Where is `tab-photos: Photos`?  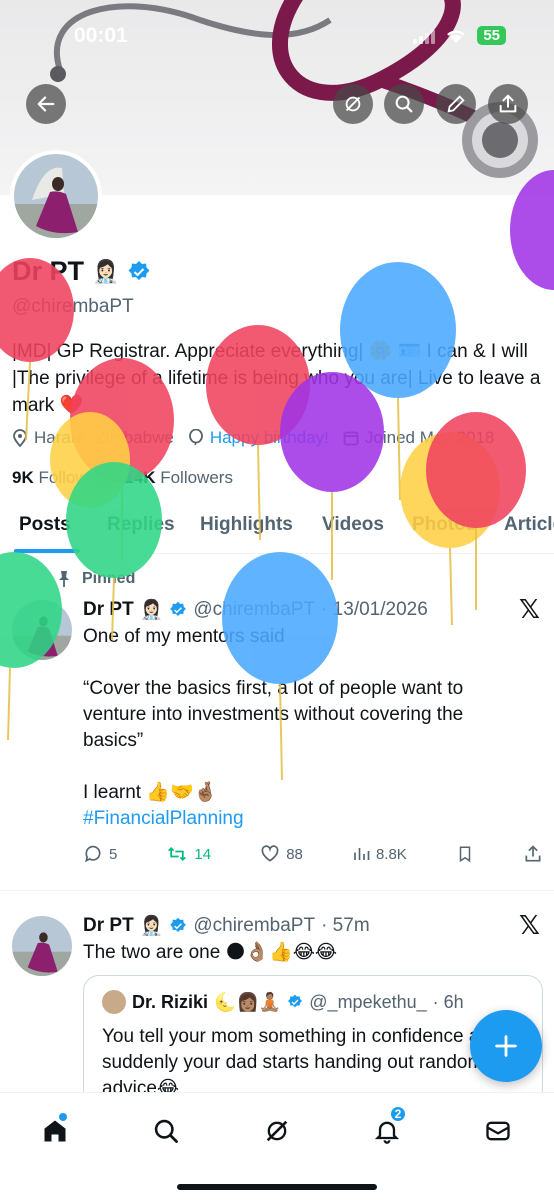 tab-photos: Photos is located at coordinates (444, 525).